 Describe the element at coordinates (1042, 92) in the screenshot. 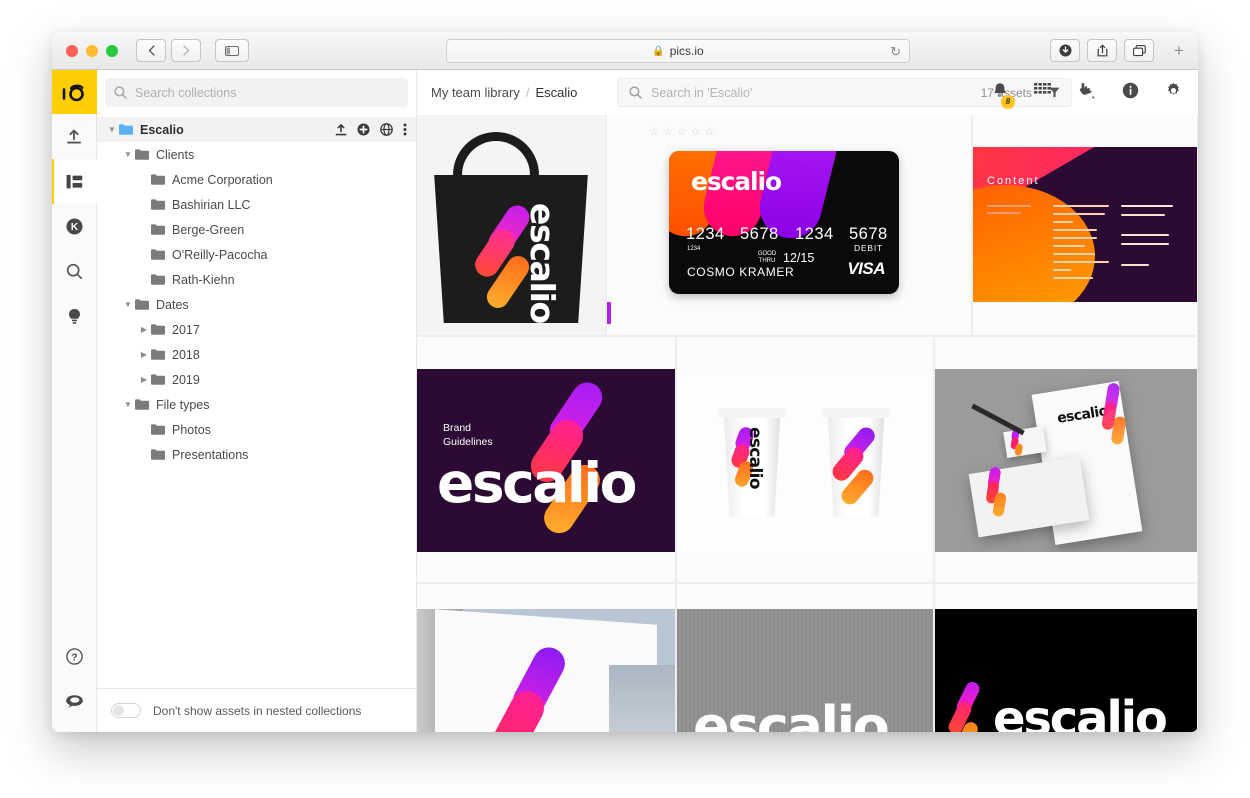

I see `grid-view-button` at that location.